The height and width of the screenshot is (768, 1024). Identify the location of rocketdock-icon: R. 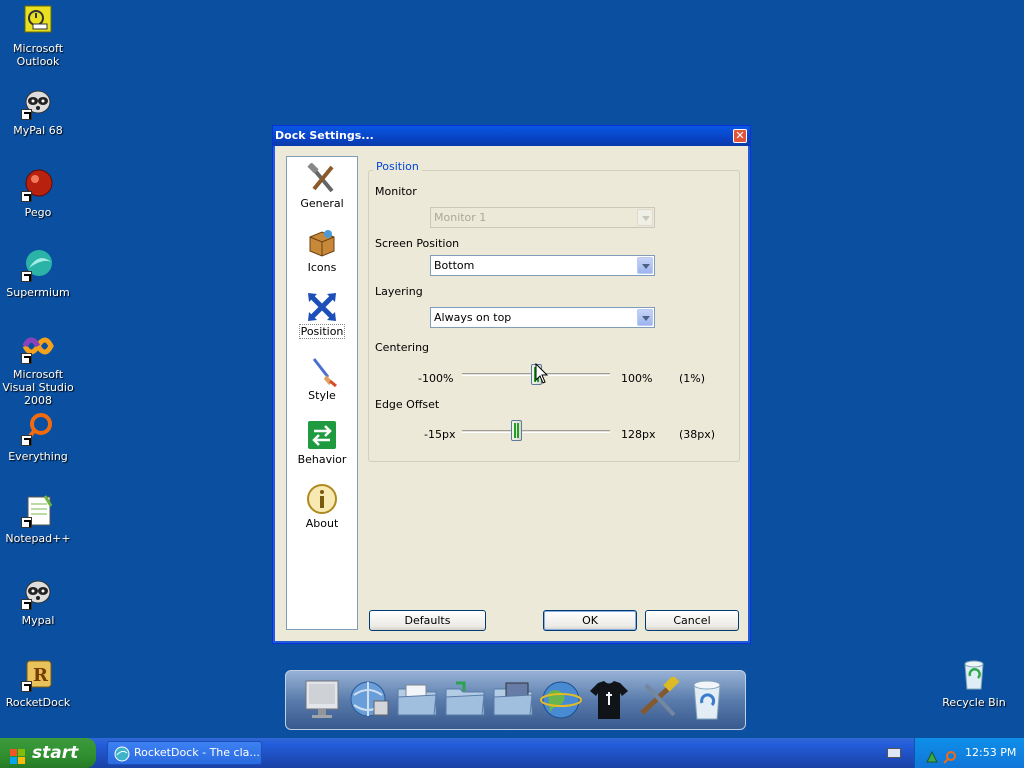
(38, 675).